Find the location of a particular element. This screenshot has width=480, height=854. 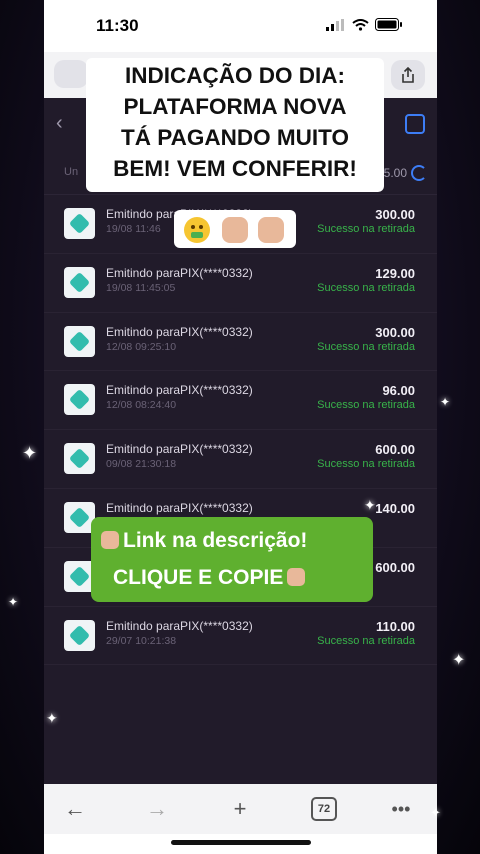

transaction-amount: 96.00 is located at coordinates (398, 391).